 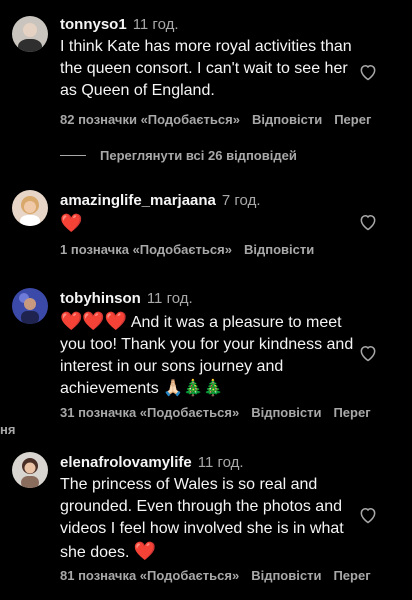 What do you see at coordinates (145, 551) in the screenshot?
I see `emoji-suffix: ❤️` at bounding box center [145, 551].